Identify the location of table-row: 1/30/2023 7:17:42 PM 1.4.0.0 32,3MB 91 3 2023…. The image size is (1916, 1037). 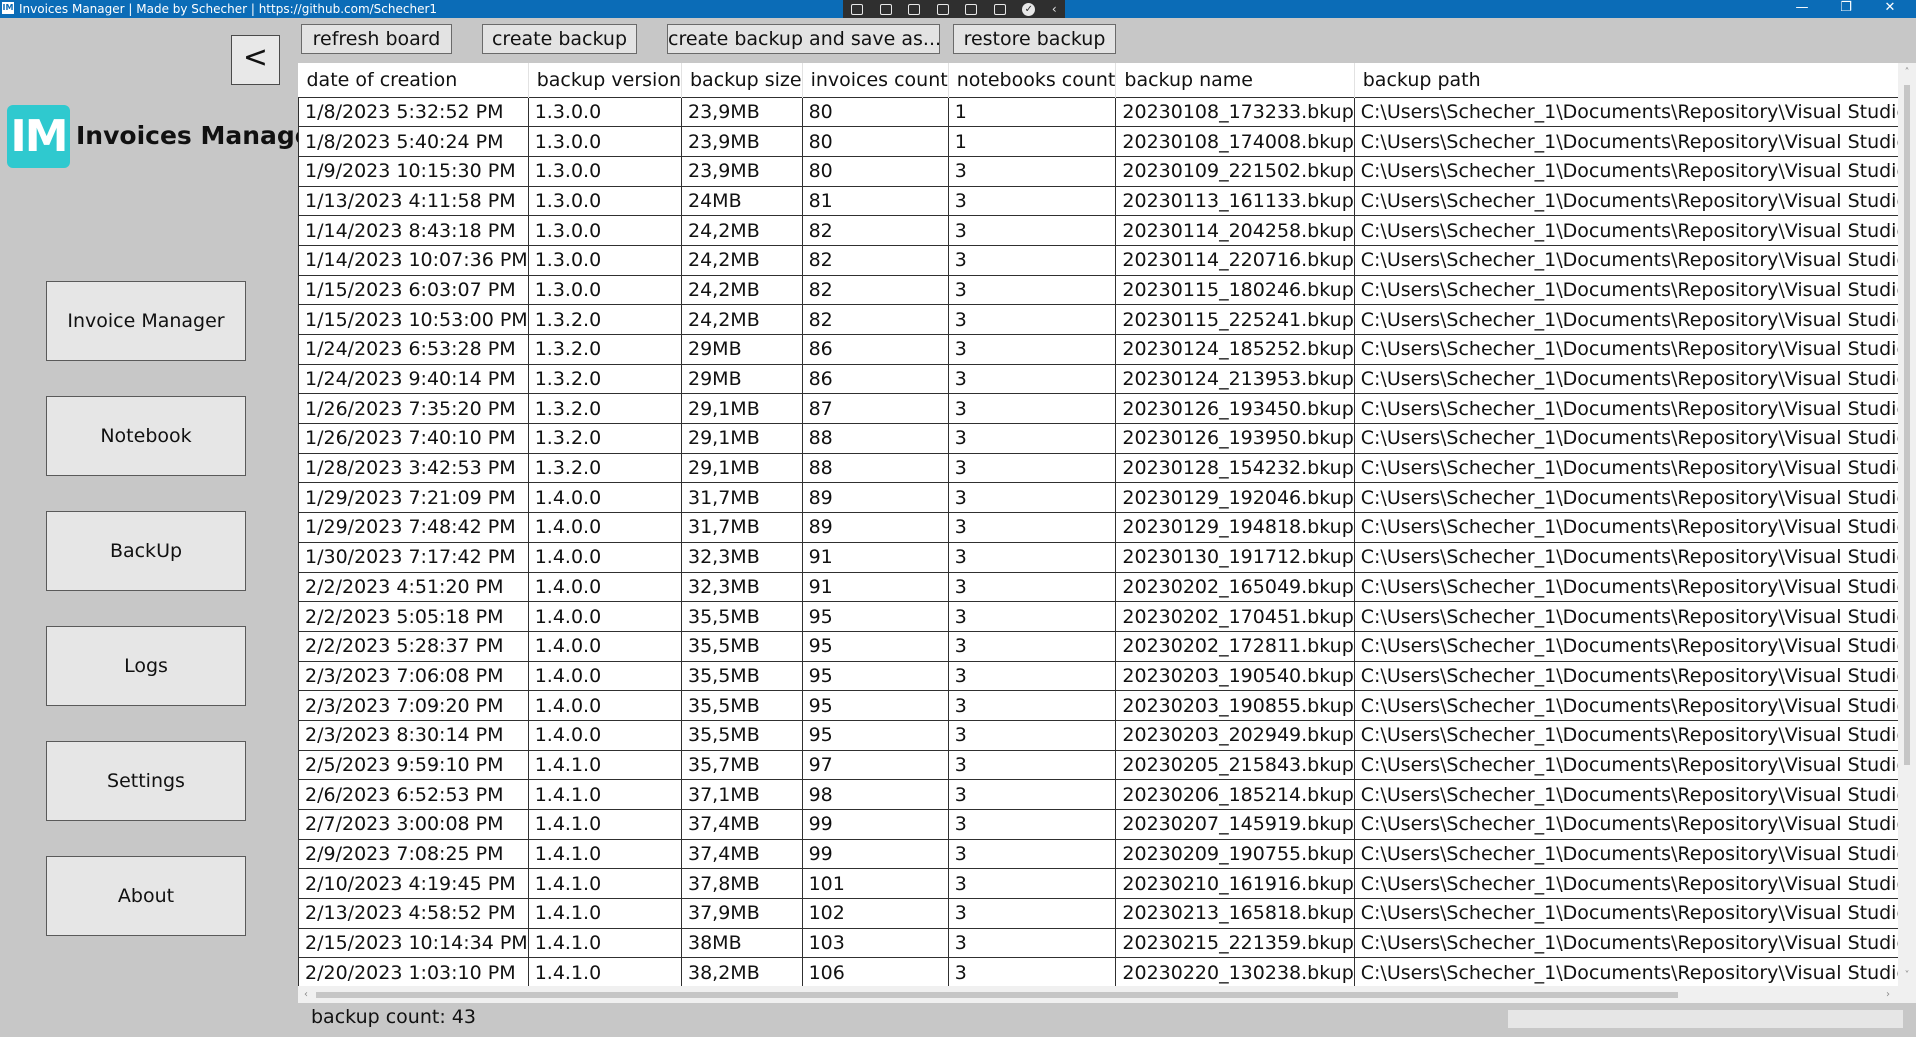
(1107, 557).